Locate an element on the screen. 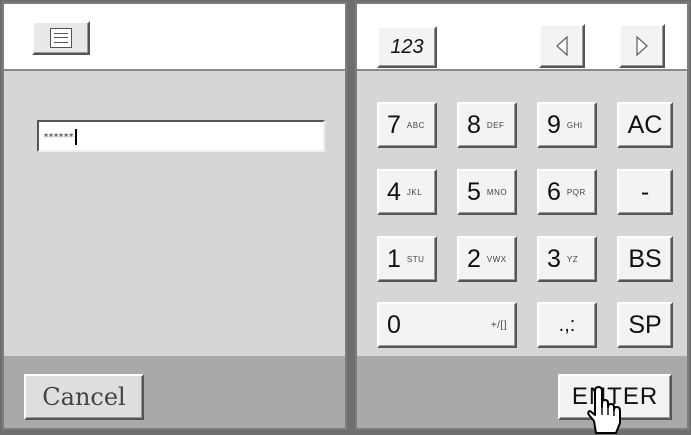  key-sub: +/[] is located at coordinates (498, 325).